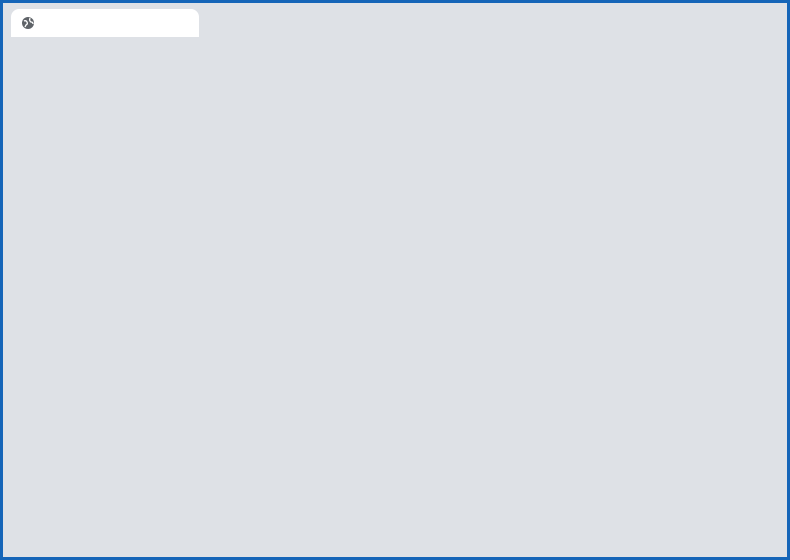 The height and width of the screenshot is (560, 790). I want to click on tab-strip, so click(395, 20).